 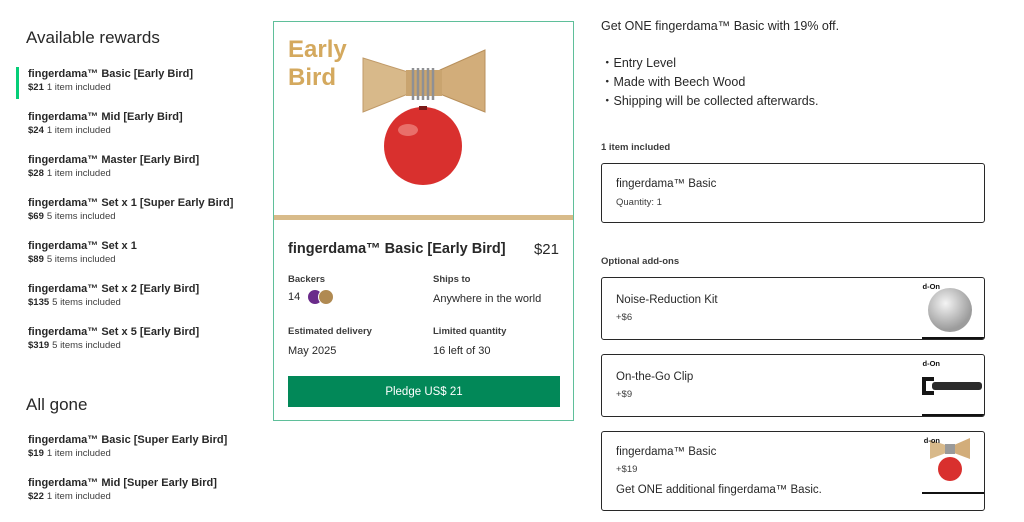 What do you see at coordinates (114, 332) in the screenshot?
I see `reward-item-name: fingerdama™ Set x 5 [Early Bird]` at bounding box center [114, 332].